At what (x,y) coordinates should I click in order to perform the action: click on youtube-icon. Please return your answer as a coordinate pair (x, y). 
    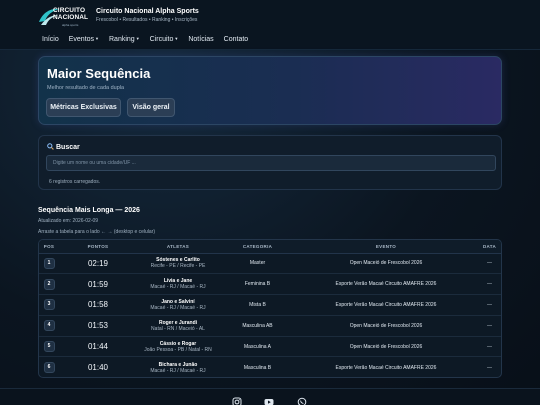
    Looking at the image, I should click on (269, 401).